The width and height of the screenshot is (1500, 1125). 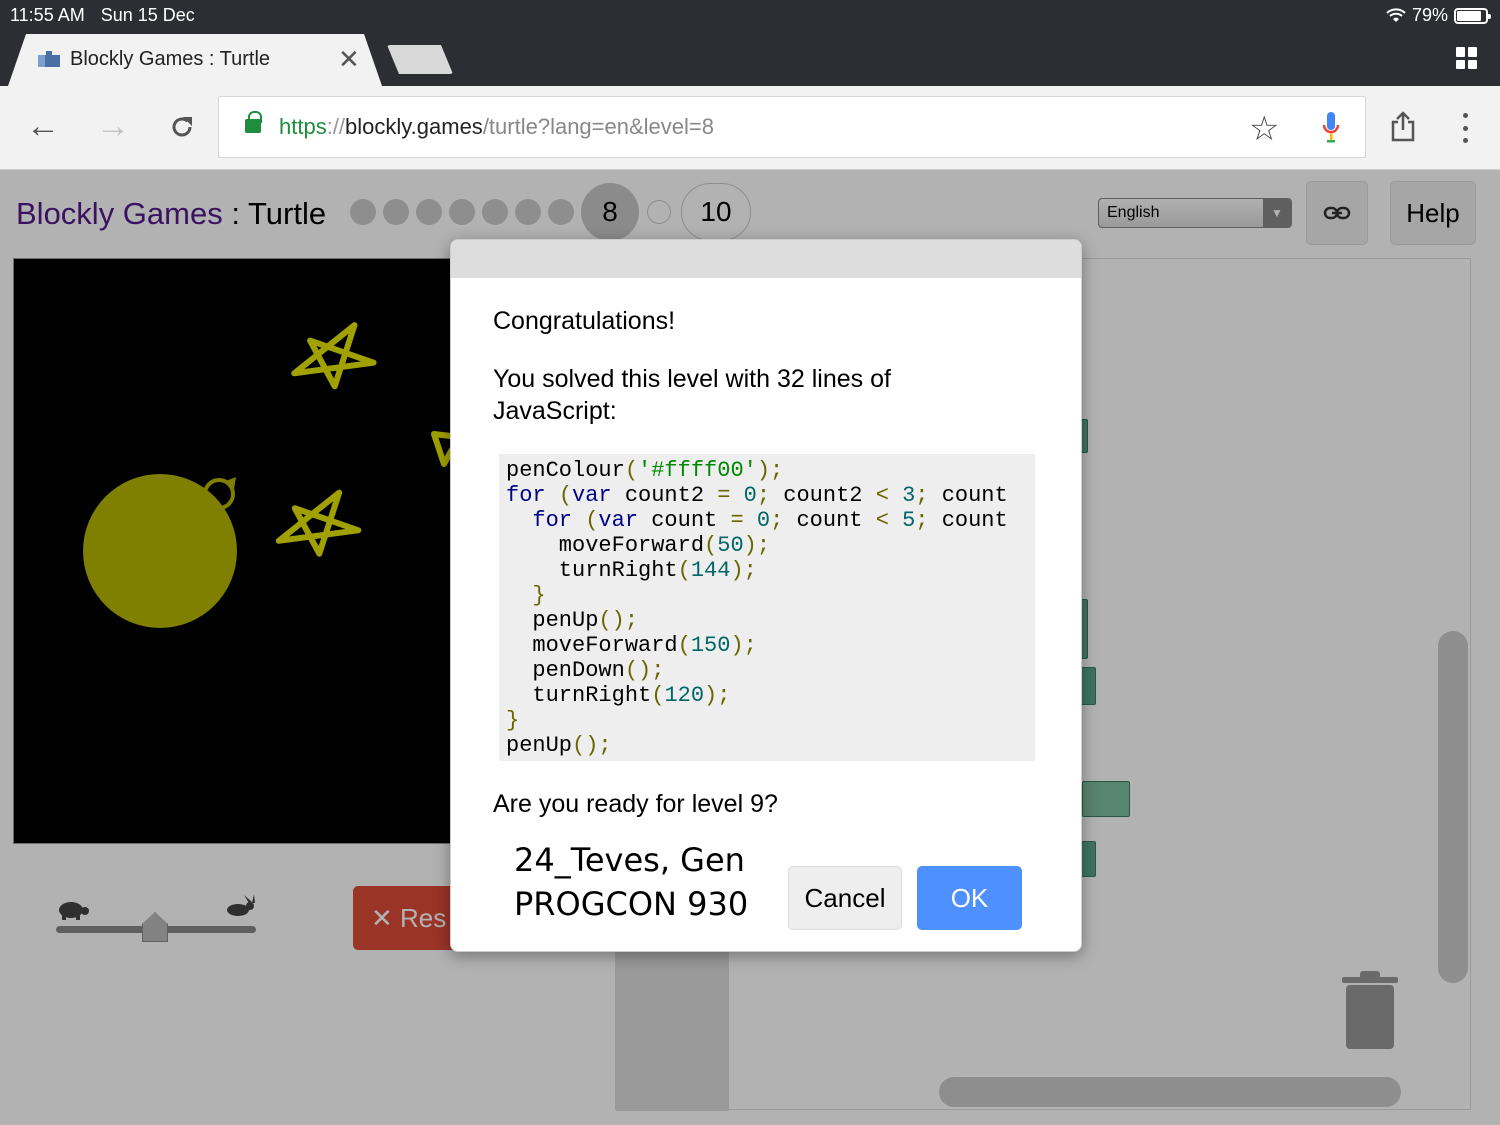 What do you see at coordinates (631, 904) in the screenshot?
I see `caption-line-2: PROGCON 930` at bounding box center [631, 904].